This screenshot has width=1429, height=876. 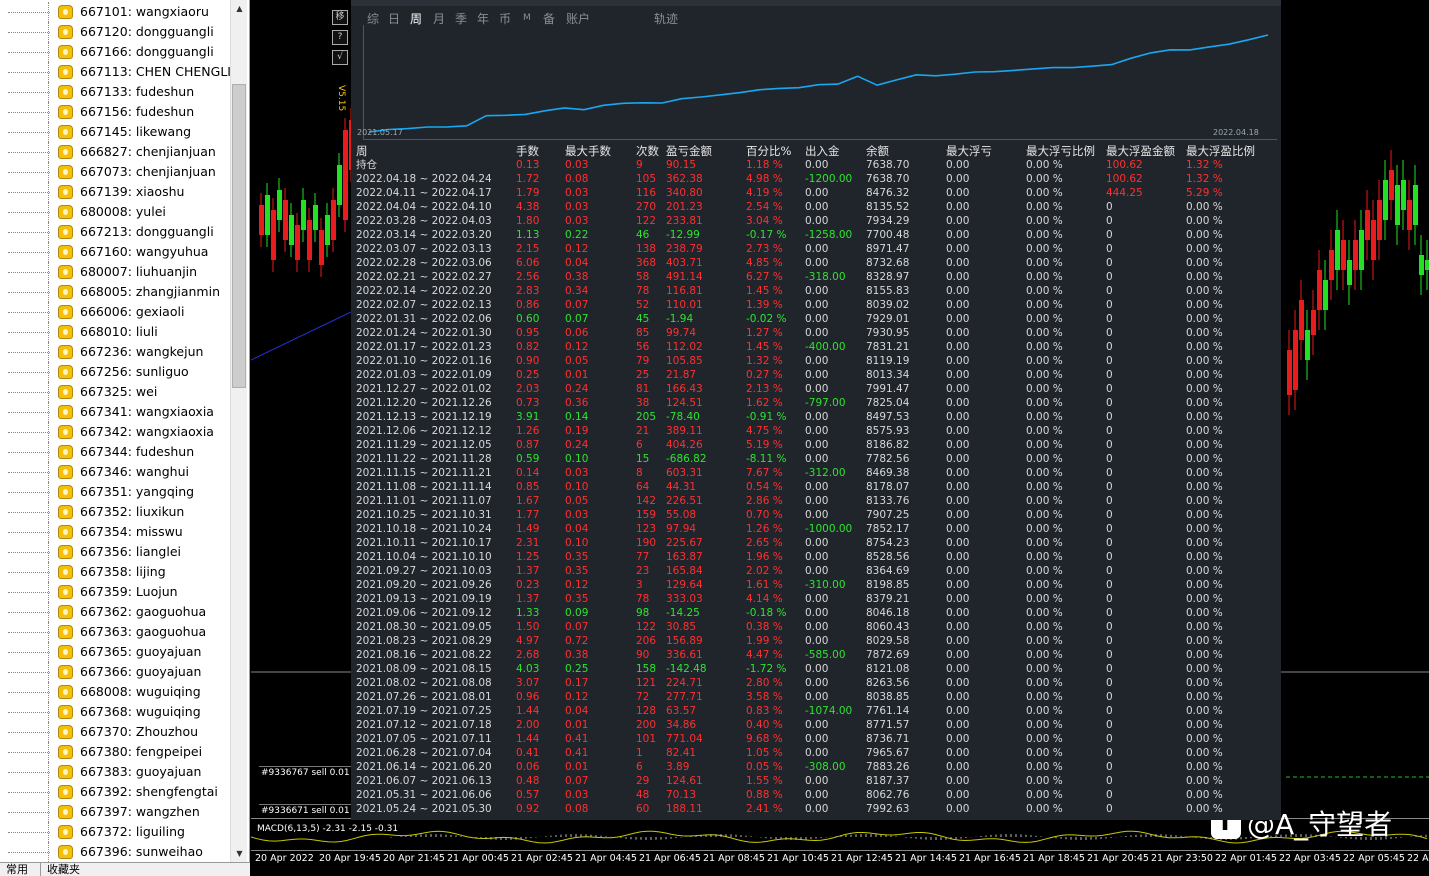 I want to click on account-item: 667113: CHEN CHENGLI, so click(x=115, y=72).